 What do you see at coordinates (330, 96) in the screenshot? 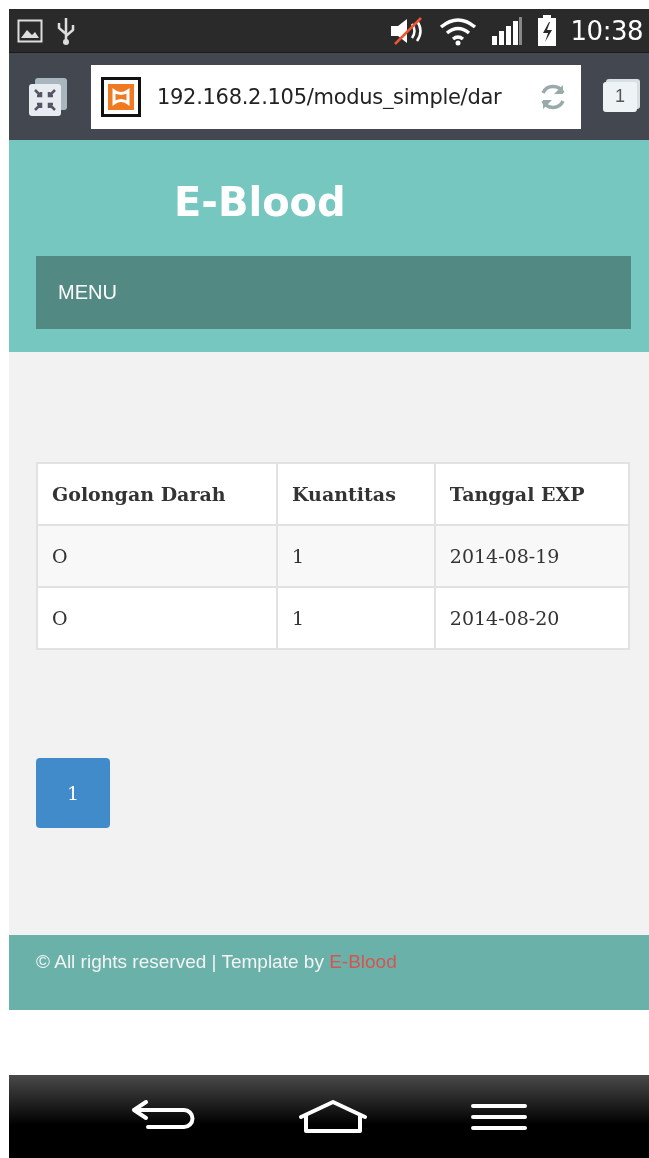
I see `url-text: 192.168.2.105/modus_simple/dar` at bounding box center [330, 96].